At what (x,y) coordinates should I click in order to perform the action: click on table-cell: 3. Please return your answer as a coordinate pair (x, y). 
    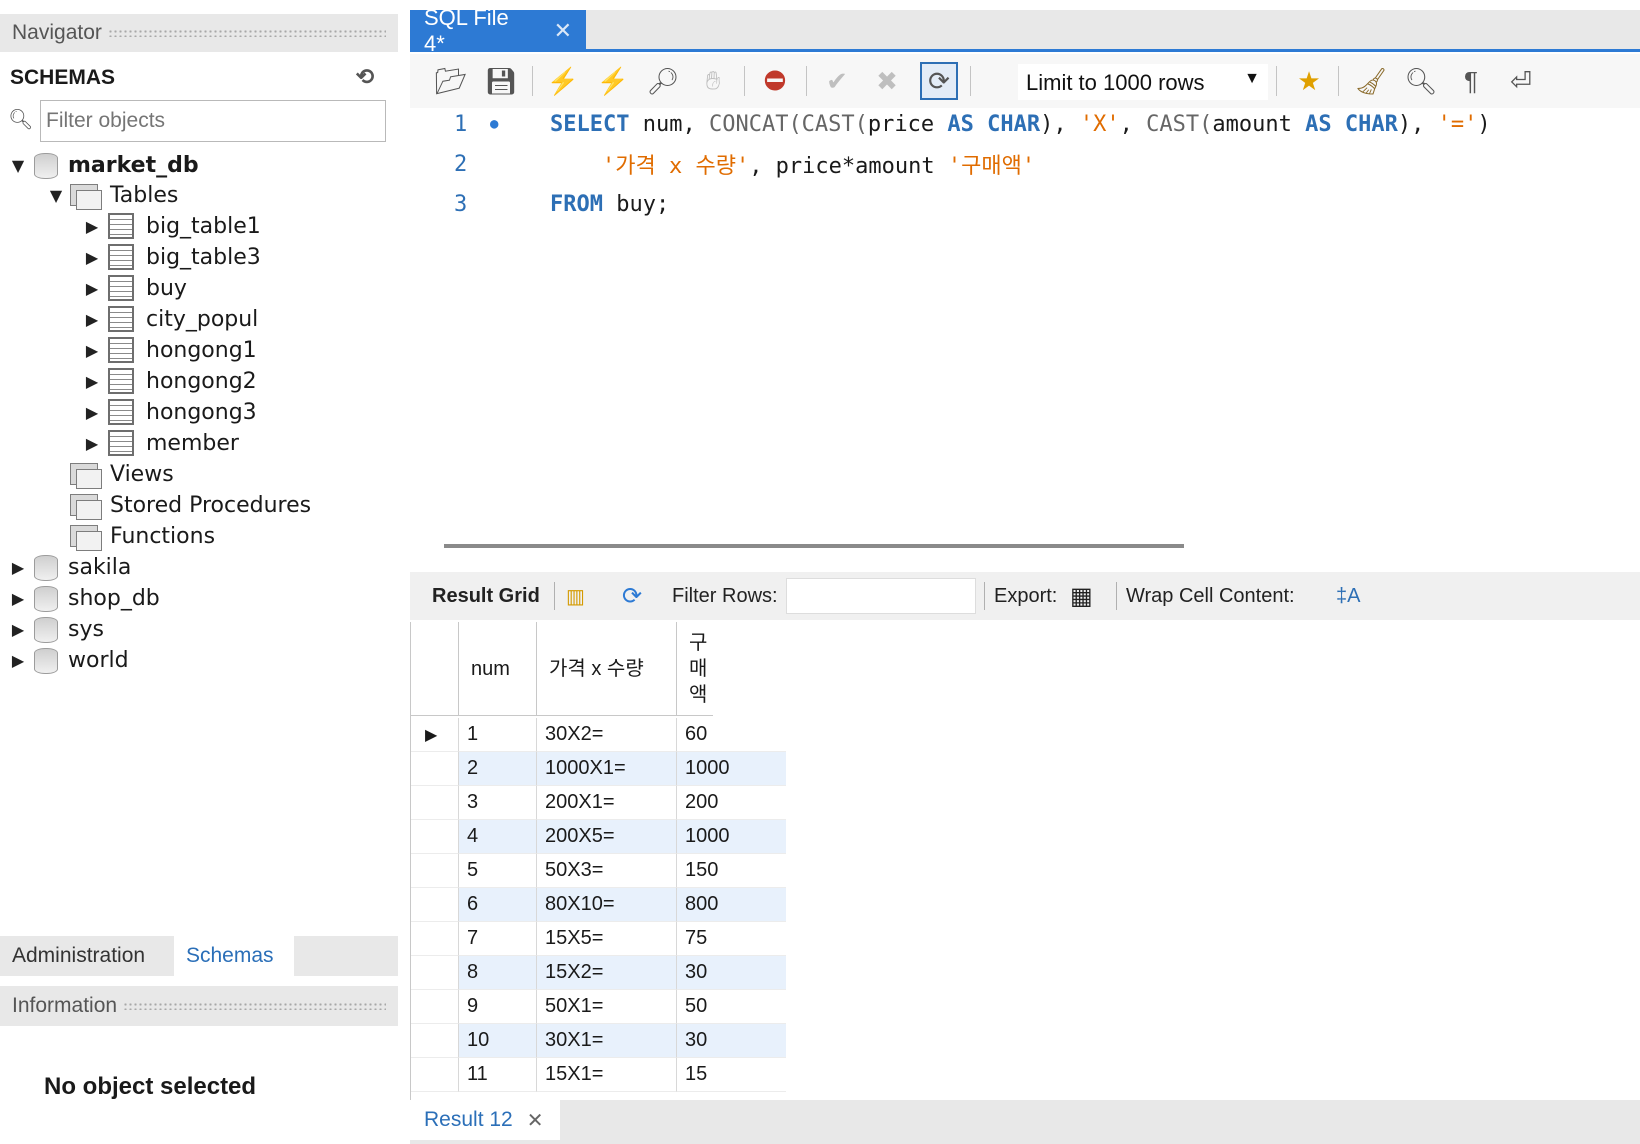
    Looking at the image, I should click on (498, 803).